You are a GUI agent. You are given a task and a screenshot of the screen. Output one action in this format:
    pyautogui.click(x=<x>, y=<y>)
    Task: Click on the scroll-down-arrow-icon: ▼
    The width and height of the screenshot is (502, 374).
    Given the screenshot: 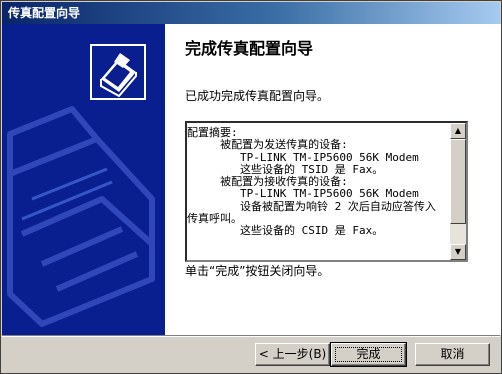 What is the action you would take?
    pyautogui.click(x=458, y=252)
    